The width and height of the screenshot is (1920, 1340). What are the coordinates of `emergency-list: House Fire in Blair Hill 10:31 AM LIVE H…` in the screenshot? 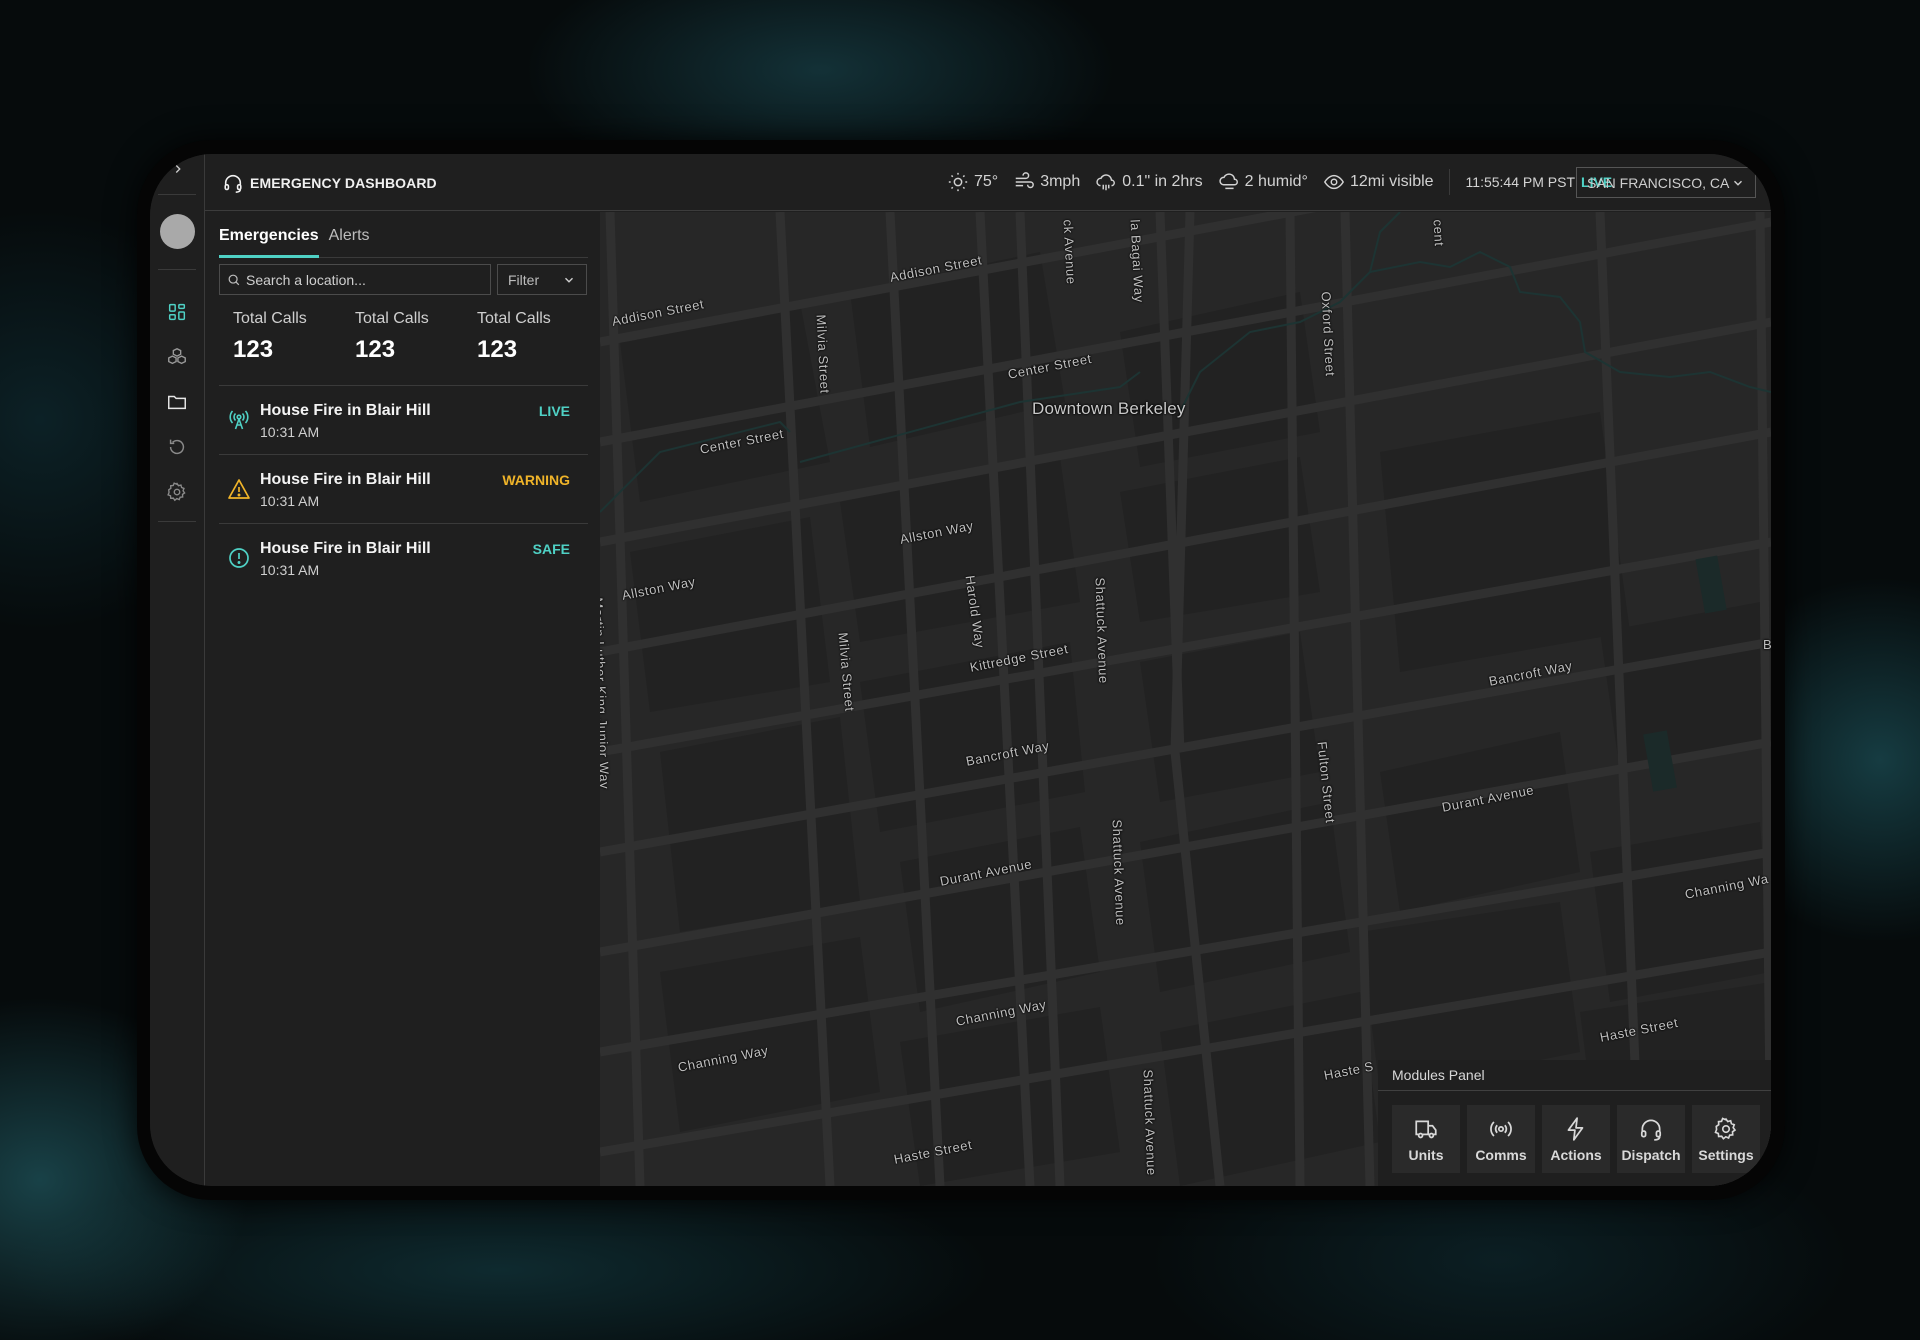 It's located at (403, 488).